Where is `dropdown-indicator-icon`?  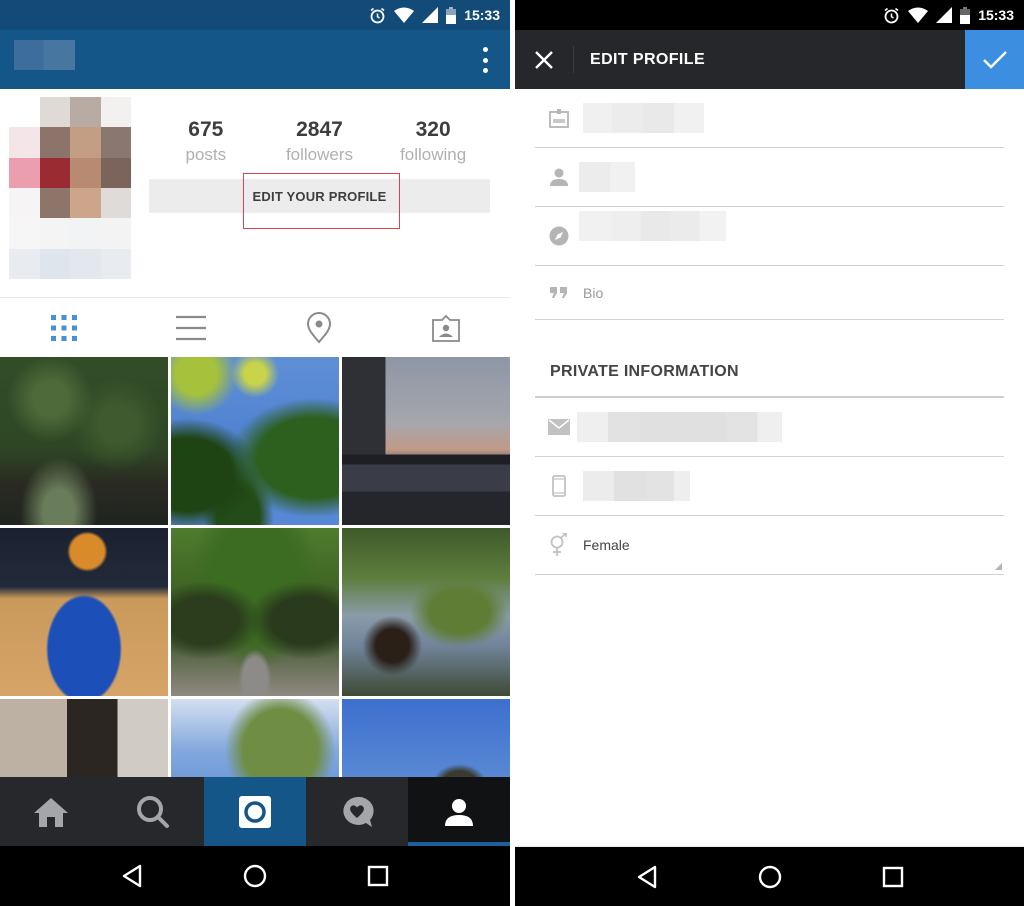
dropdown-indicator-icon is located at coordinates (998, 566).